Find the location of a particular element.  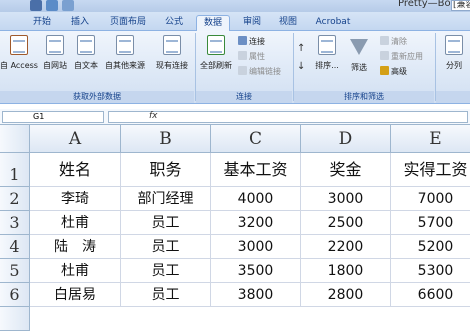

advanced-filter-button: 高级 is located at coordinates (393, 72).